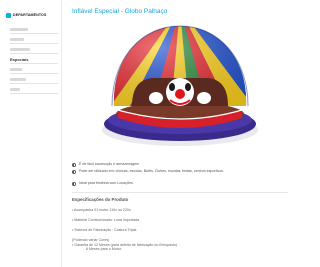 The height and width of the screenshot is (267, 320). Describe the element at coordinates (100, 199) in the screenshot. I see `specs-title: Especificações do Produto` at that location.